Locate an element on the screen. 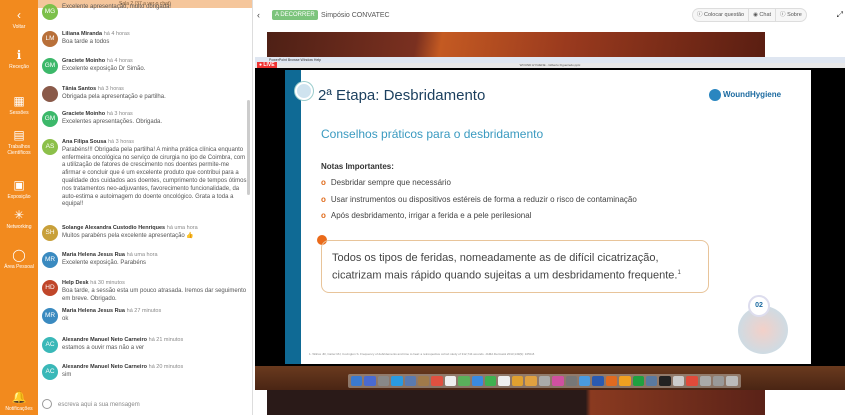 This screenshot has height=415, width=845. wound-hygiene-logo: WoundHygiene is located at coordinates (745, 95).